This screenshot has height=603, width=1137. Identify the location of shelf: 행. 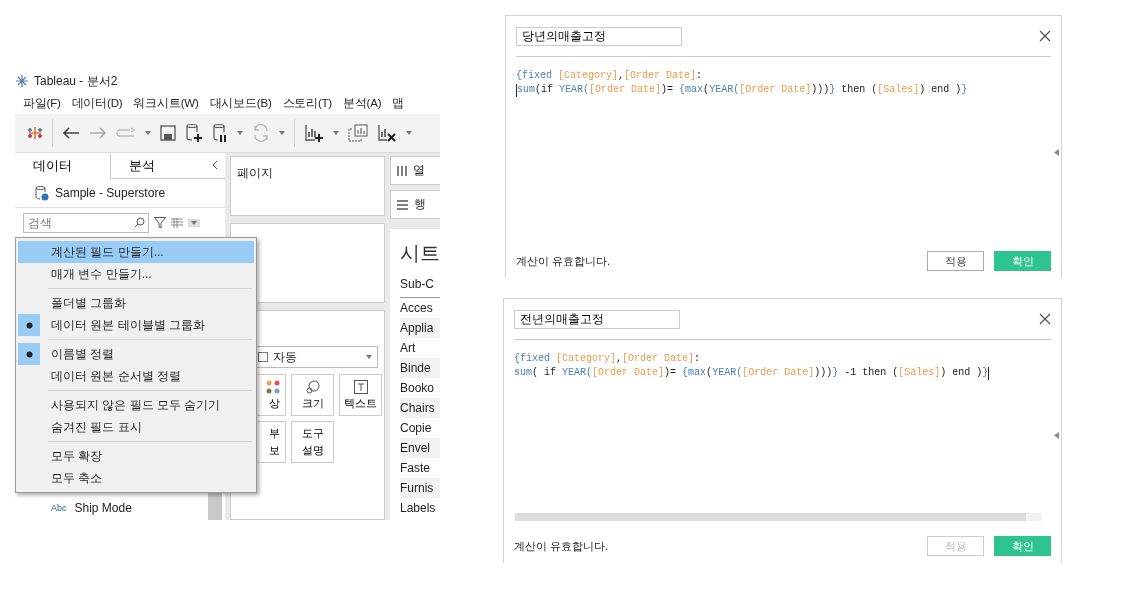
(415, 204).